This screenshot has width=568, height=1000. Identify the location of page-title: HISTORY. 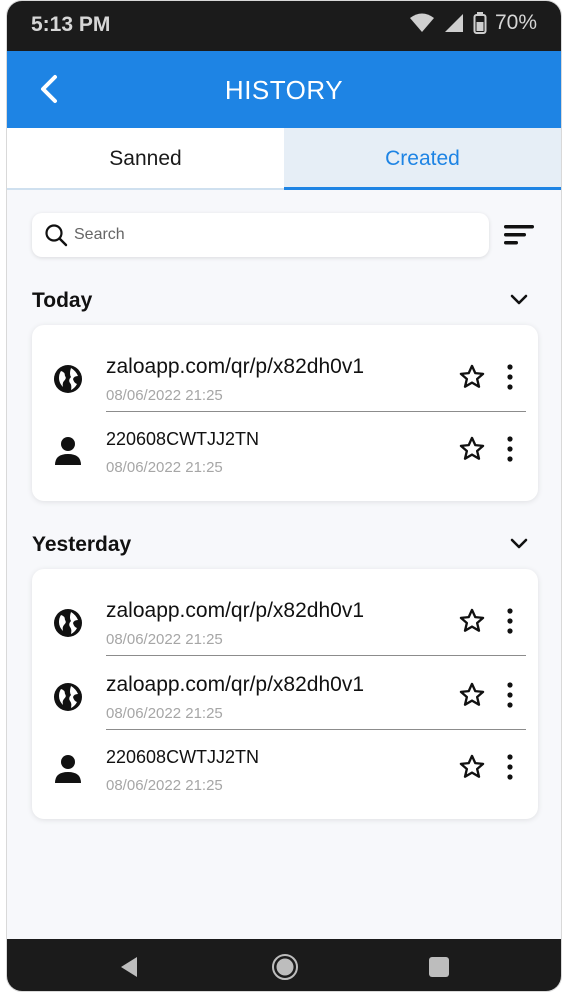
(284, 90).